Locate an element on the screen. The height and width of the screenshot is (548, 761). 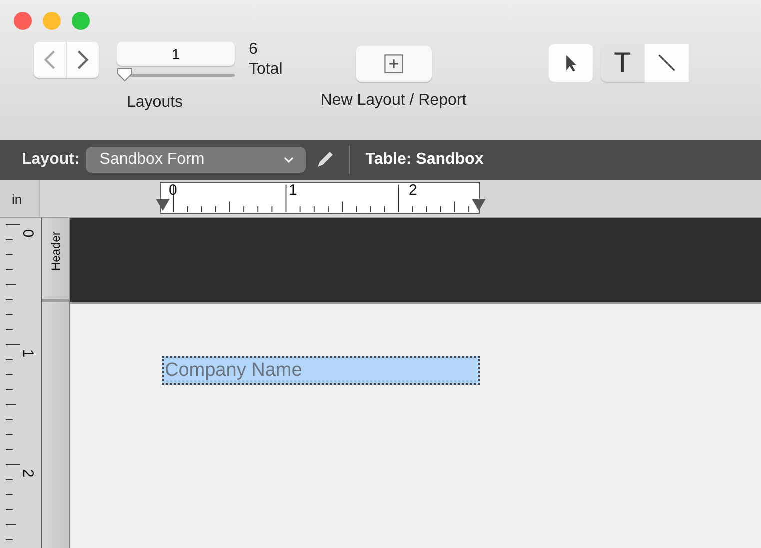
arrow-tool-button is located at coordinates (570, 63).